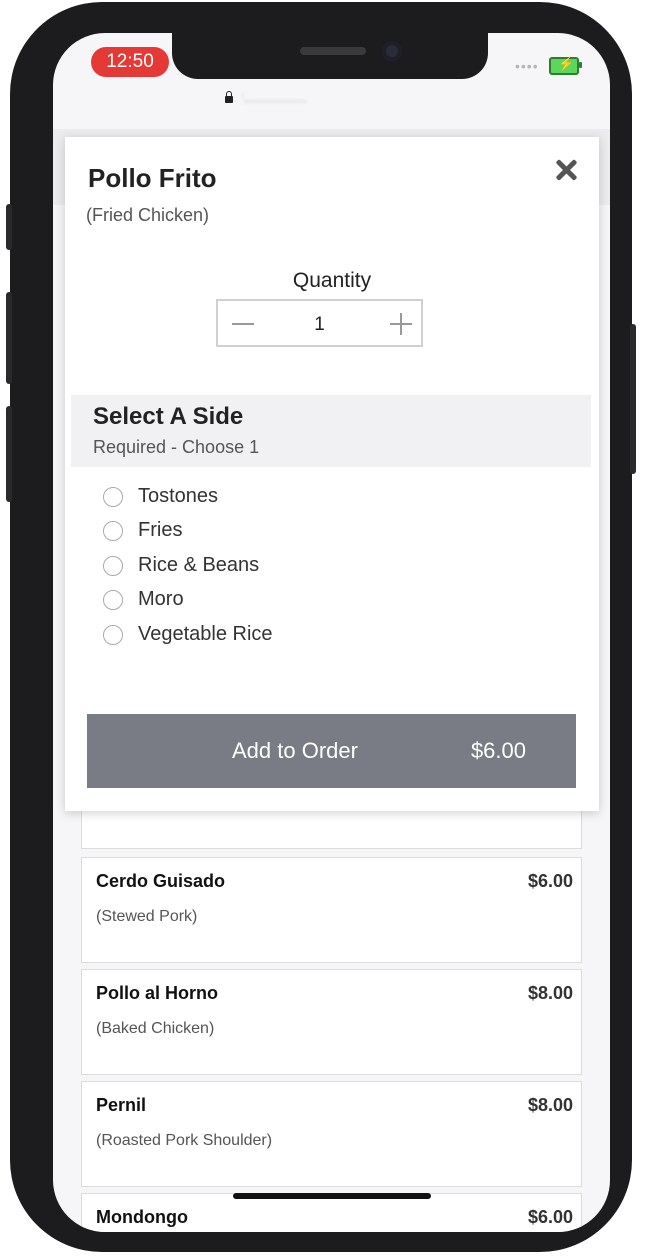  What do you see at coordinates (253, 499) in the screenshot?
I see `side-option-tostones: Tostones` at bounding box center [253, 499].